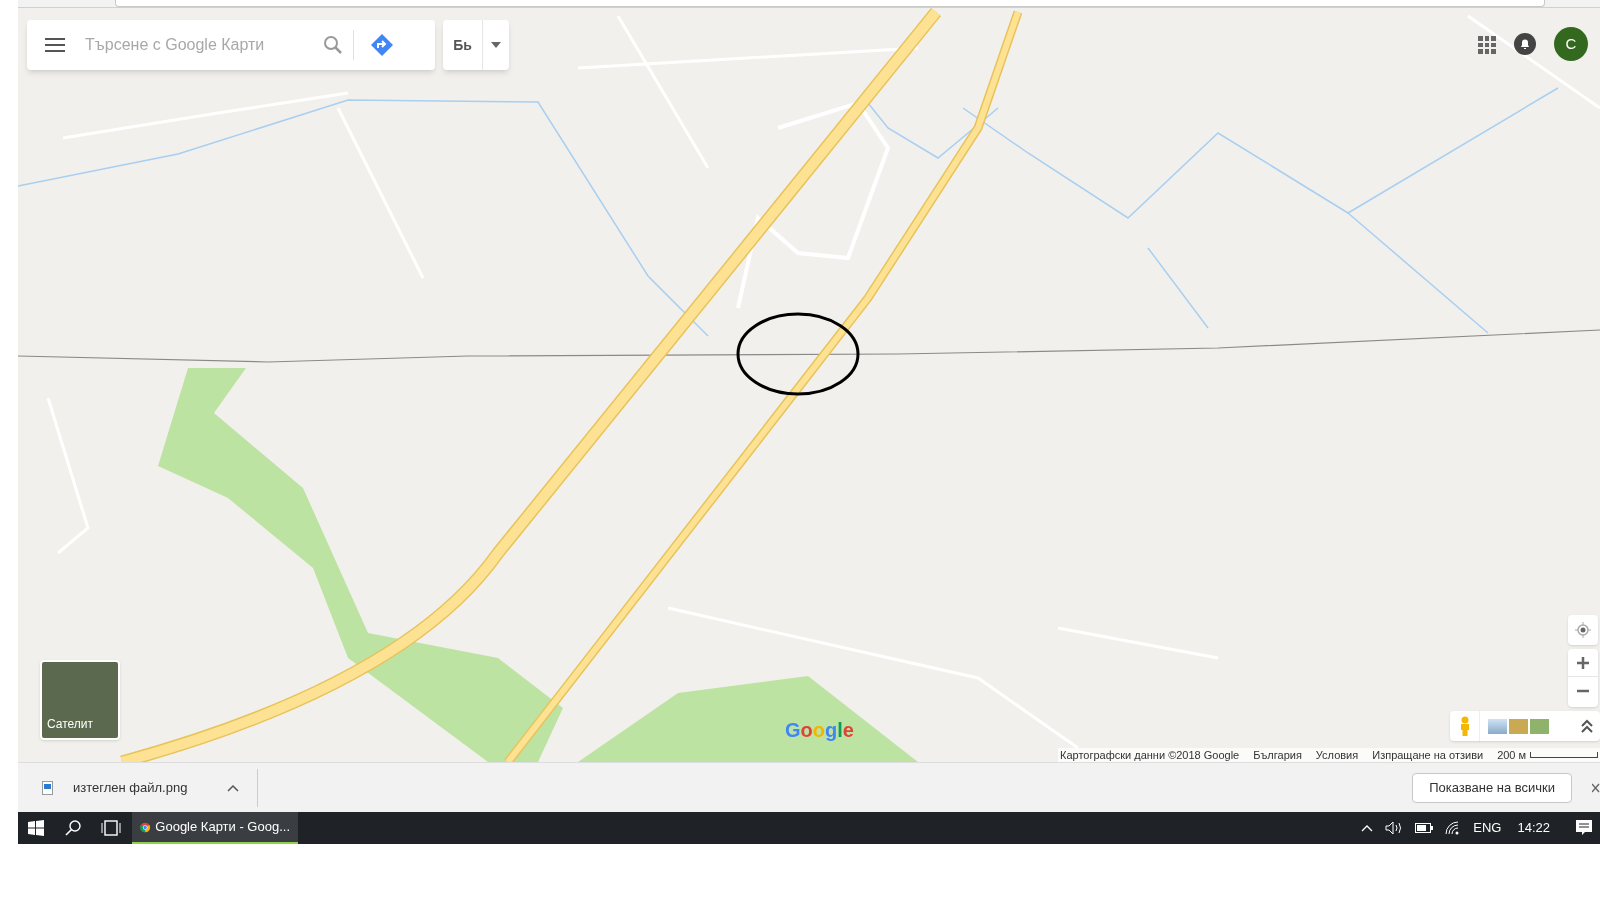  I want to click on input-language: ENG, so click(1487, 828).